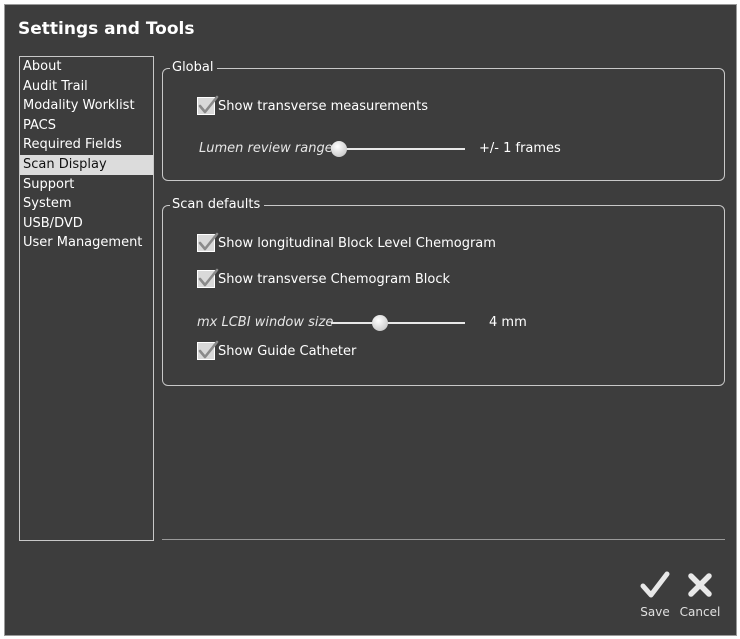 The width and height of the screenshot is (740, 639). I want to click on dialog-title: Settings and Tools, so click(106, 29).